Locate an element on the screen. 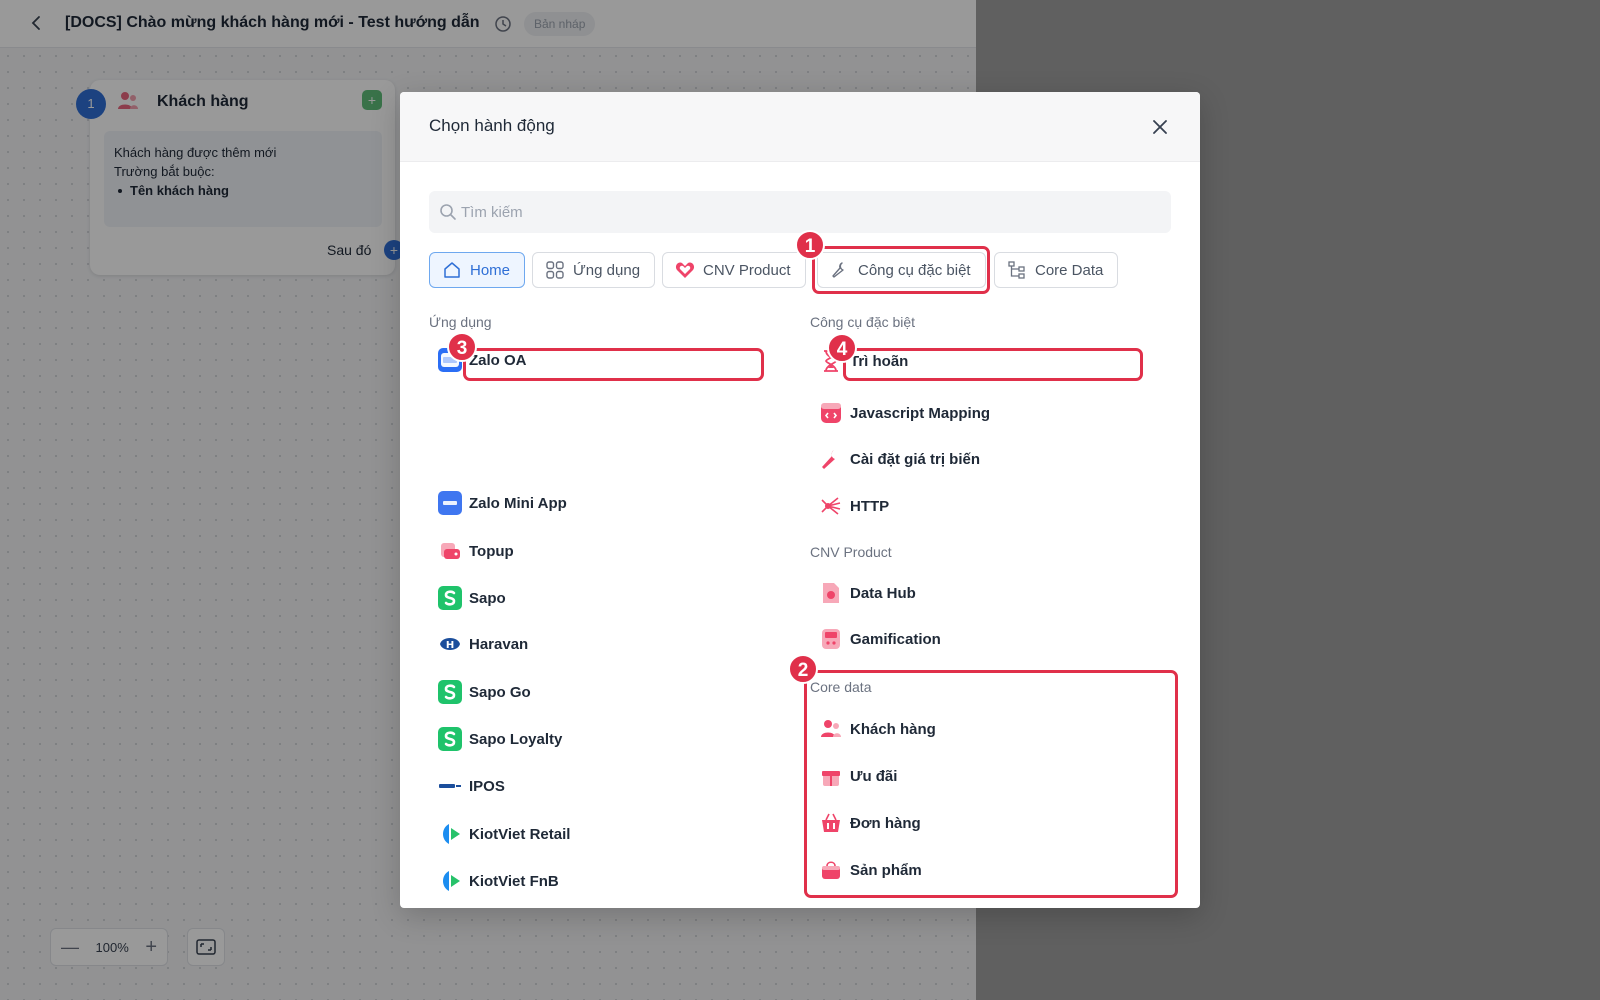 This screenshot has height=1000, width=1600. item-label: Zalo OA is located at coordinates (498, 360).